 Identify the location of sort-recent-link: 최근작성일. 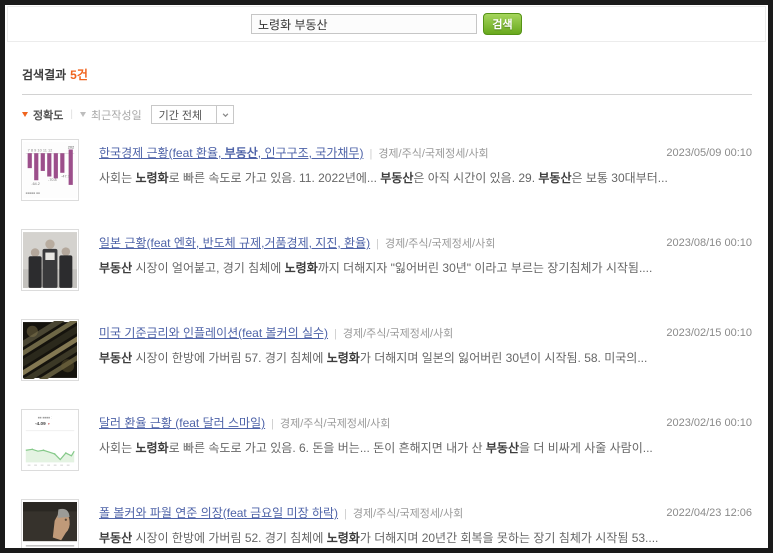
(110, 115).